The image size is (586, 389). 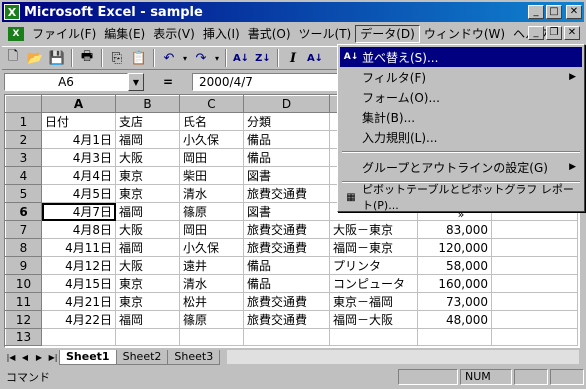 What do you see at coordinates (536, 12) in the screenshot?
I see `minimize-button: _` at bounding box center [536, 12].